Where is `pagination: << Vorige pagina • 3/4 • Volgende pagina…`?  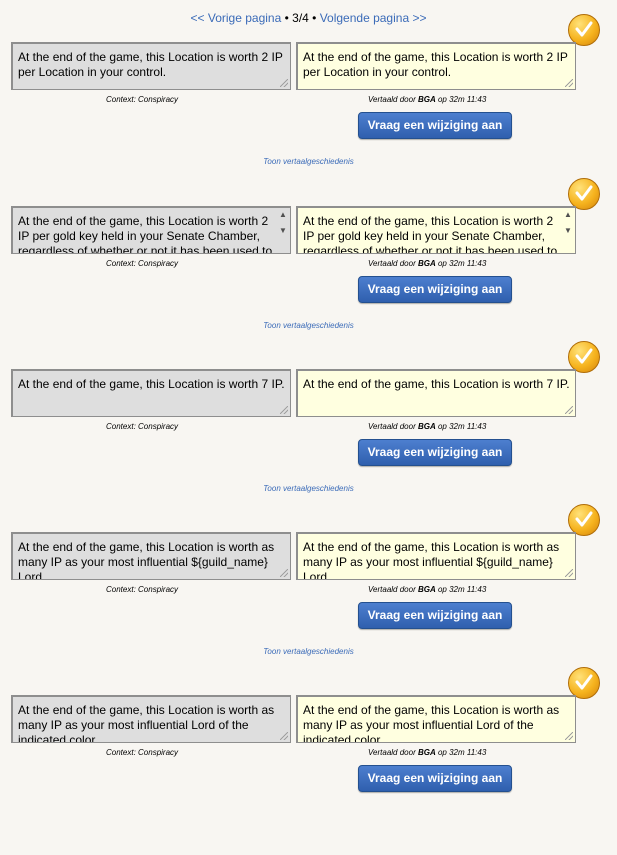 pagination: << Vorige pagina • 3/4 • Volgende pagina… is located at coordinates (308, 18).